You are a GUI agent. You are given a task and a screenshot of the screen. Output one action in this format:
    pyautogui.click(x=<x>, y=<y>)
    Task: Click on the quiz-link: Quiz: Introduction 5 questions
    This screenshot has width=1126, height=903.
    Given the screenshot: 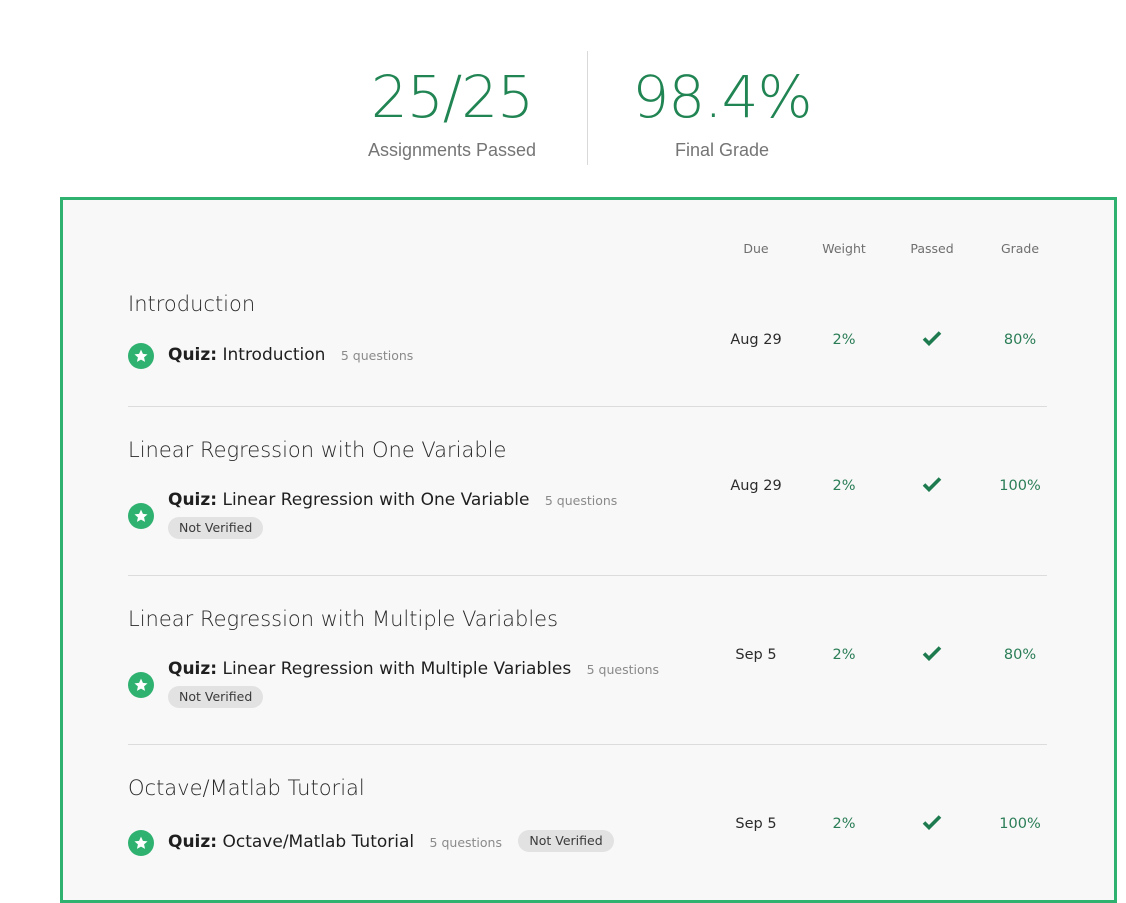 What is the action you would take?
    pyautogui.click(x=290, y=355)
    